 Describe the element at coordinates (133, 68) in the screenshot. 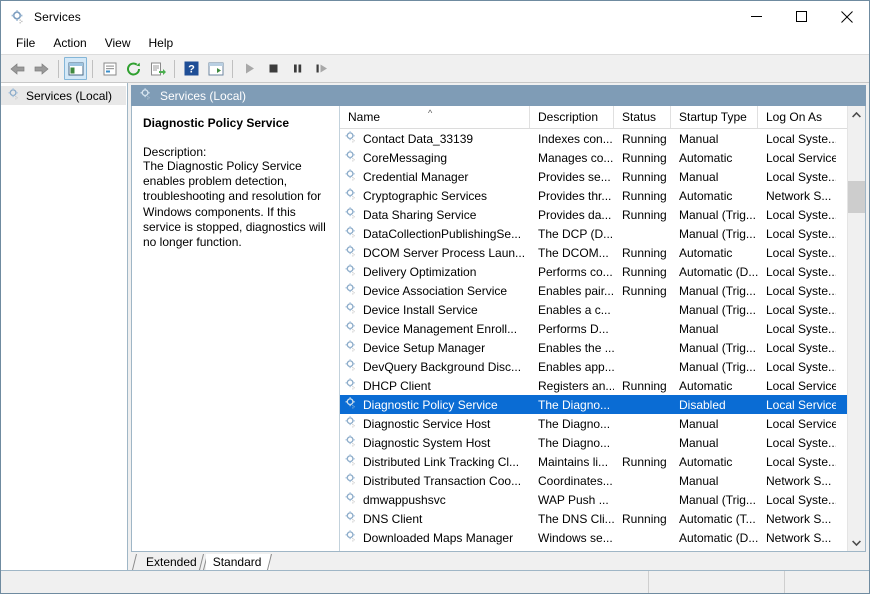

I see `refresh-button` at that location.